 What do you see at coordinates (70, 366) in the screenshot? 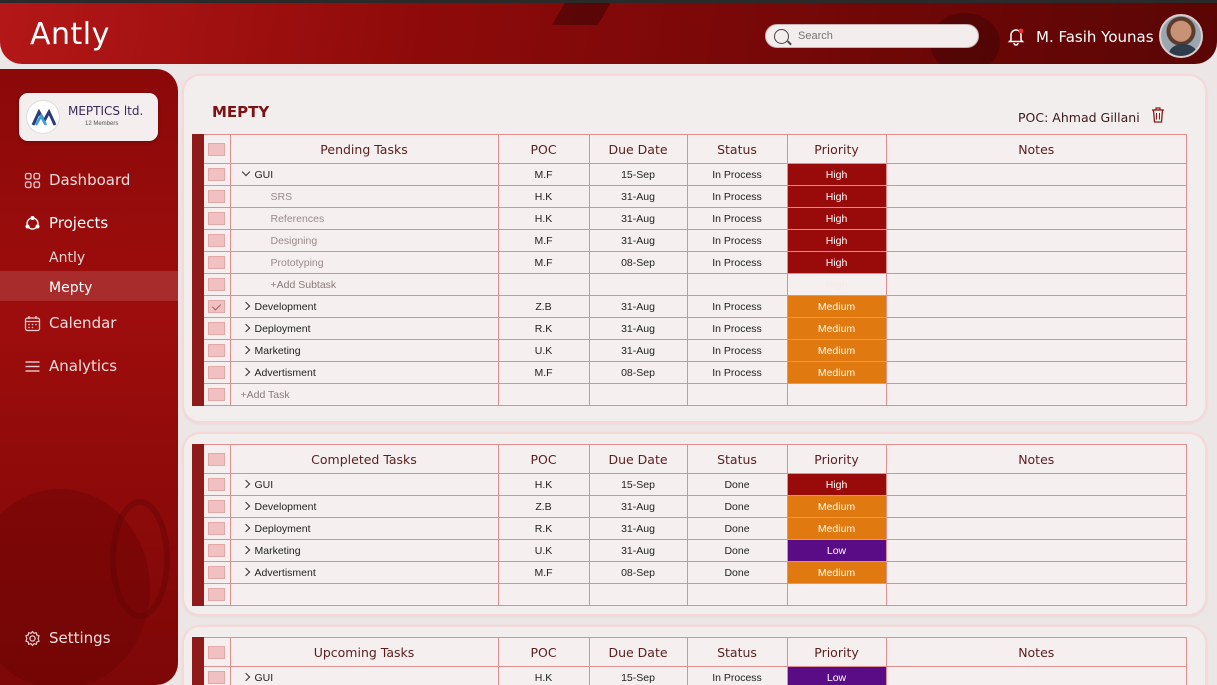
I see `sidebar-item-analytics: Analytics` at bounding box center [70, 366].